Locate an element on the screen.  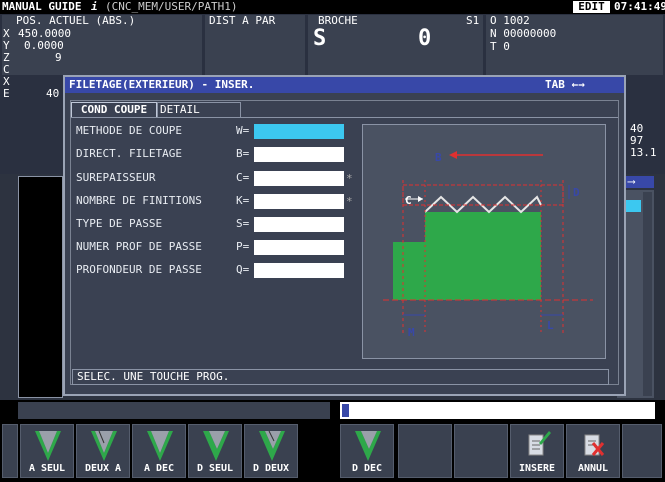
field-key: P= is located at coordinates (243, 246).